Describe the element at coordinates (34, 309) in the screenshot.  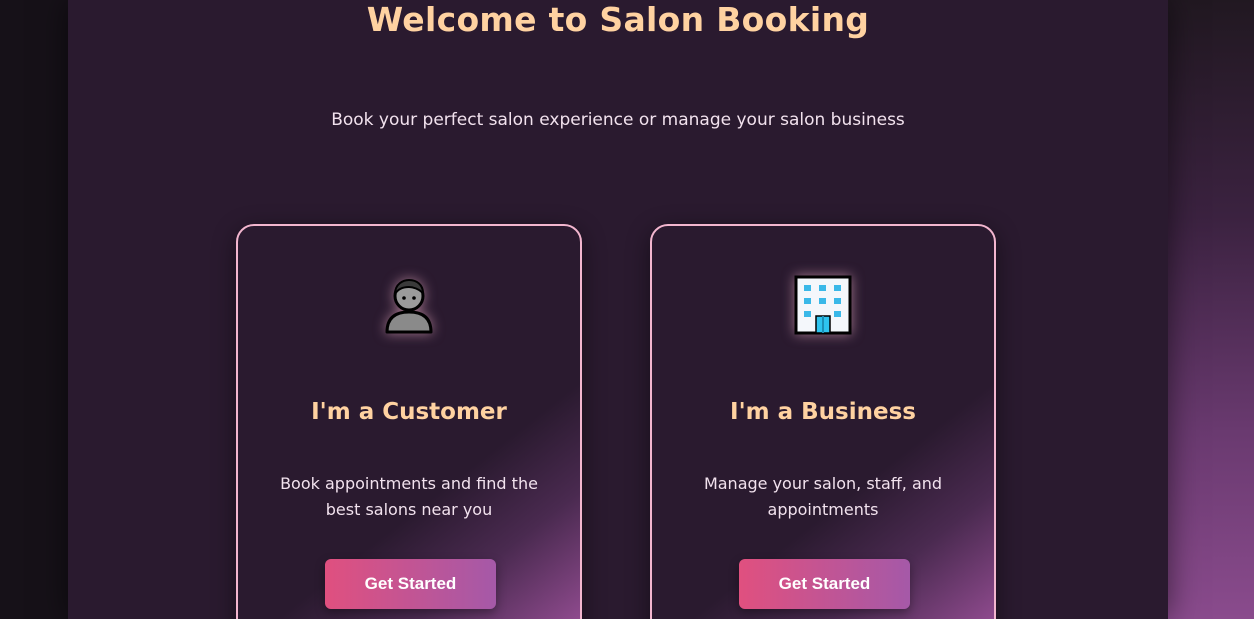
I see `left-backdrop` at that location.